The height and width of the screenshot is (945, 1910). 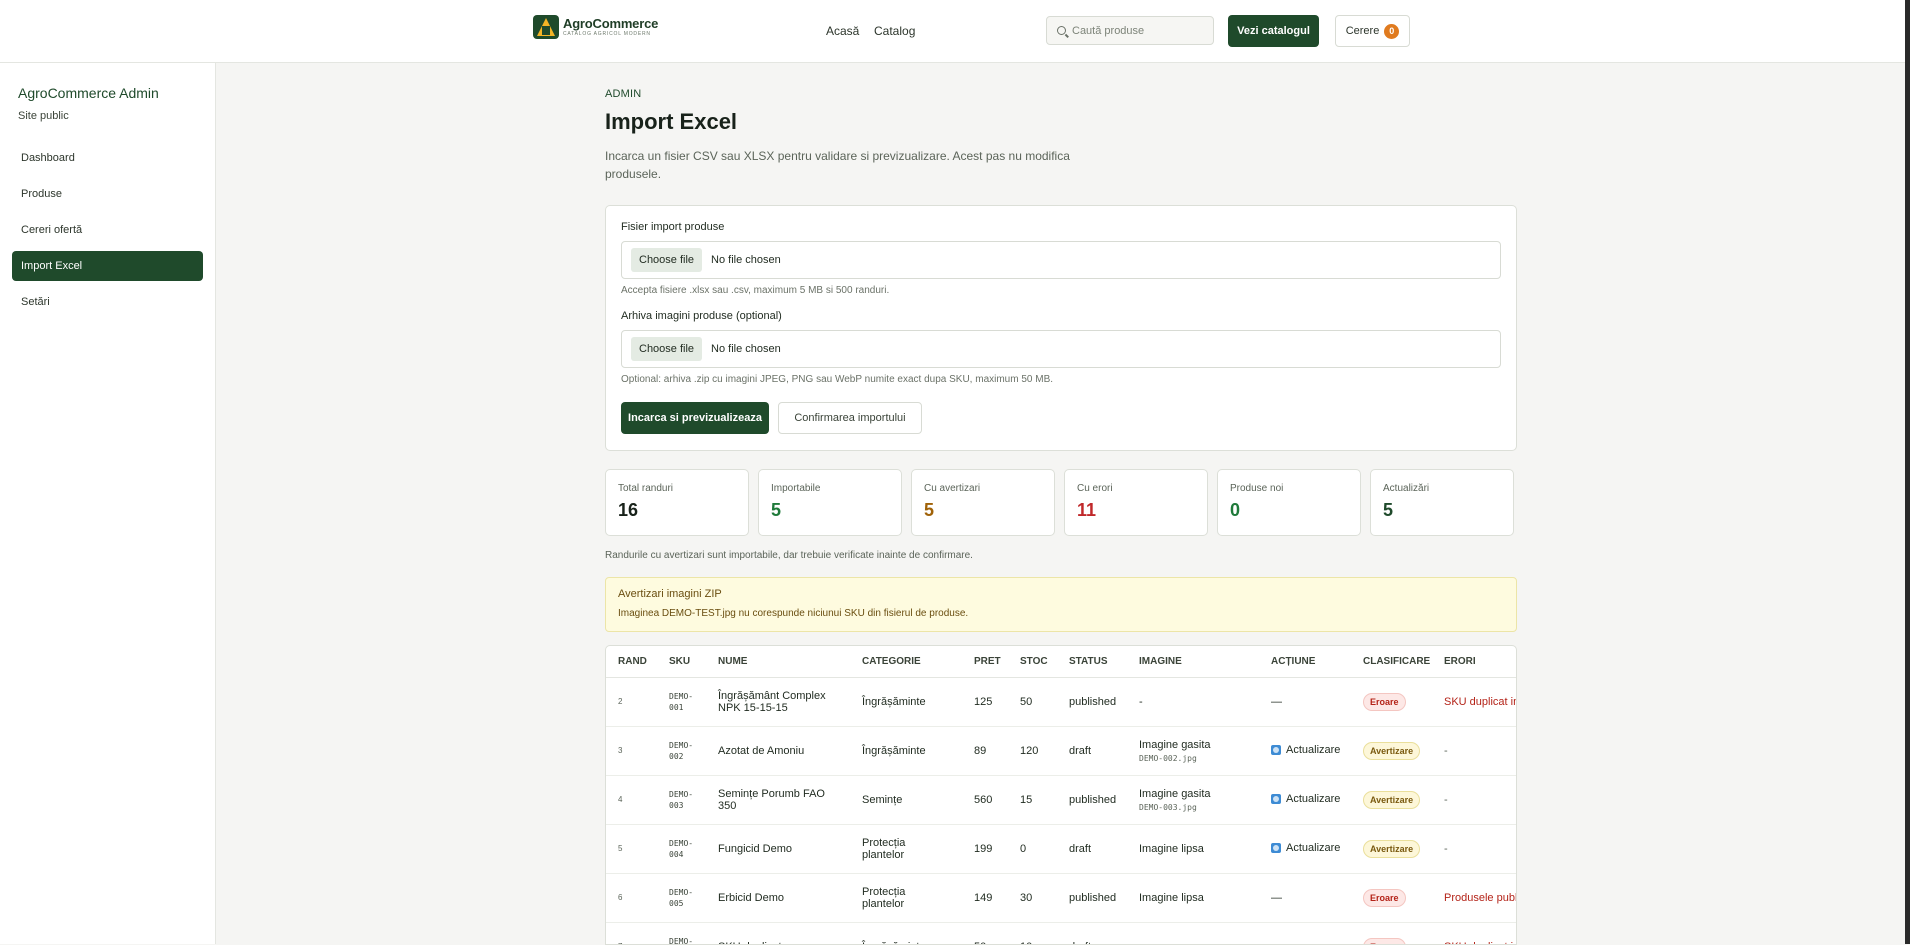 I want to click on column-header: RAND, so click(x=631, y=661).